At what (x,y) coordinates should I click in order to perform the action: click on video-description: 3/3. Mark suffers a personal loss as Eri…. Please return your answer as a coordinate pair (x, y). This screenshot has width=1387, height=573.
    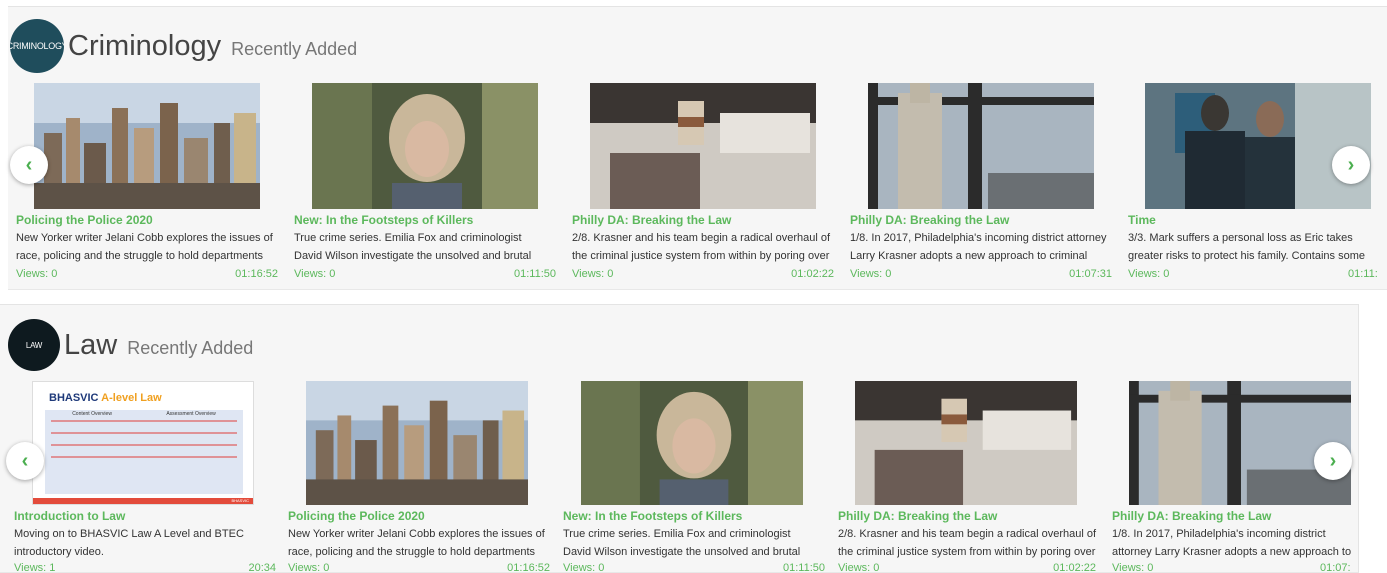
    Looking at the image, I should click on (1246, 247).